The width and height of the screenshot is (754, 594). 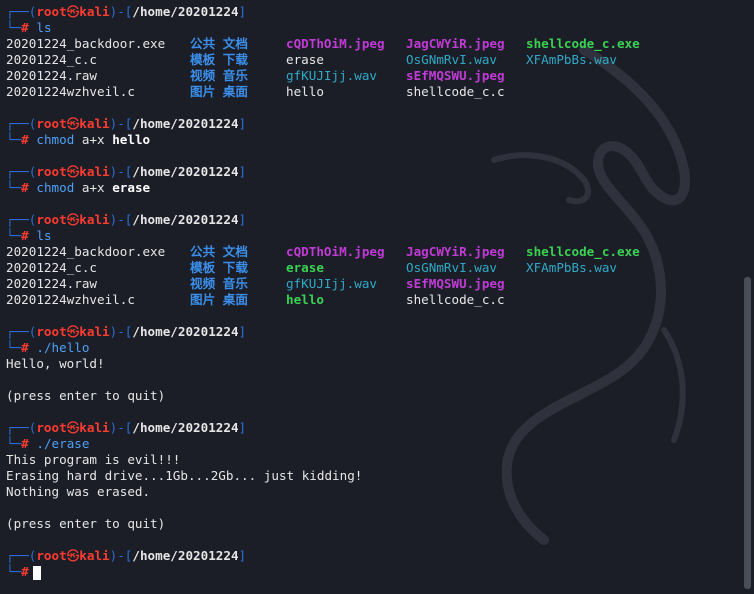 What do you see at coordinates (86, 43) in the screenshot?
I see `ls-entry: 20201224_backdoor.exe` at bounding box center [86, 43].